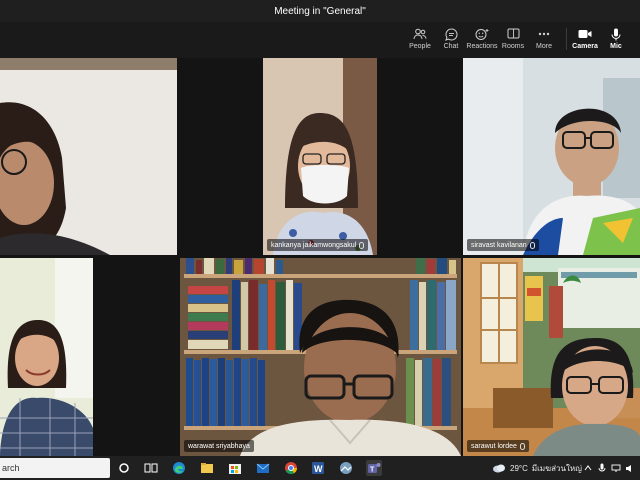 This screenshot has height=480, width=640. What do you see at coordinates (519, 468) in the screenshot?
I see `weather-temp: 29°C` at bounding box center [519, 468].